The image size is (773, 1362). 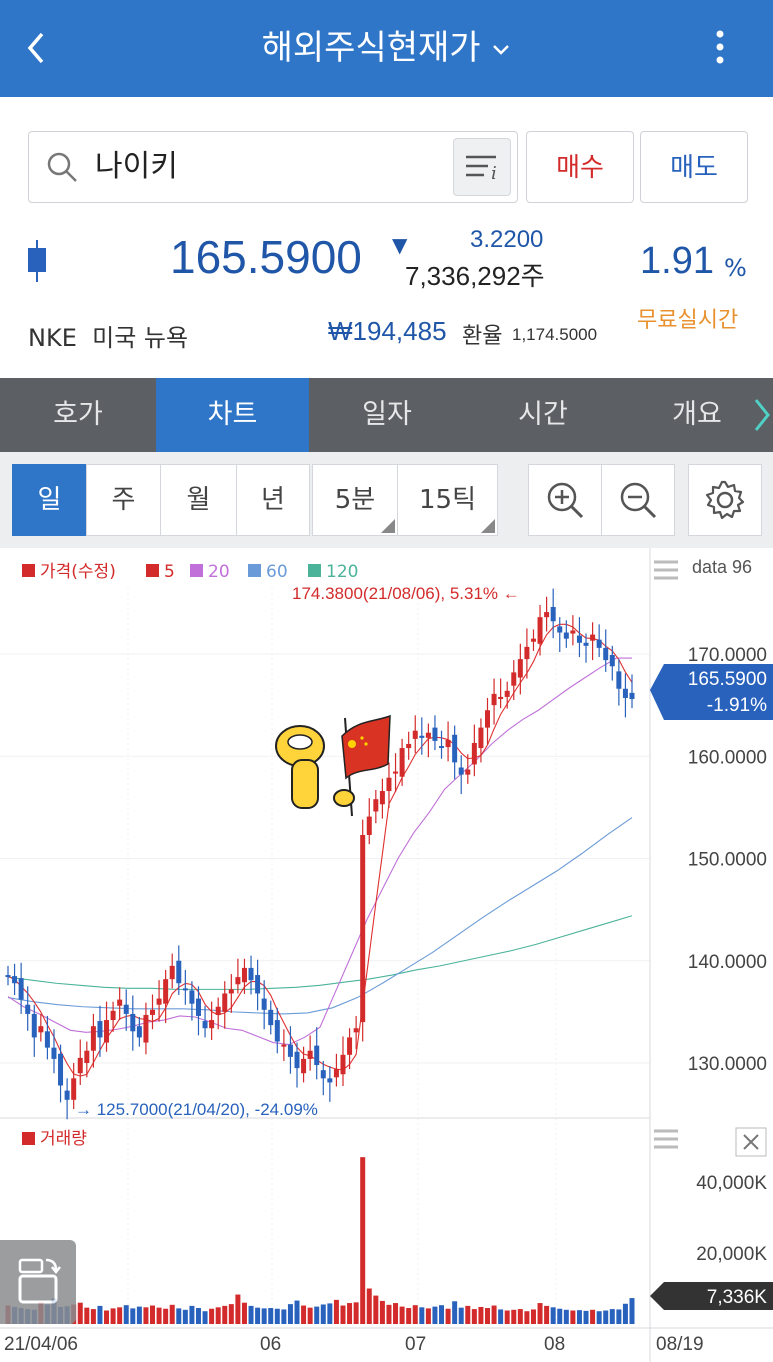 What do you see at coordinates (694, 167) in the screenshot?
I see `sell-button: 매도` at bounding box center [694, 167].